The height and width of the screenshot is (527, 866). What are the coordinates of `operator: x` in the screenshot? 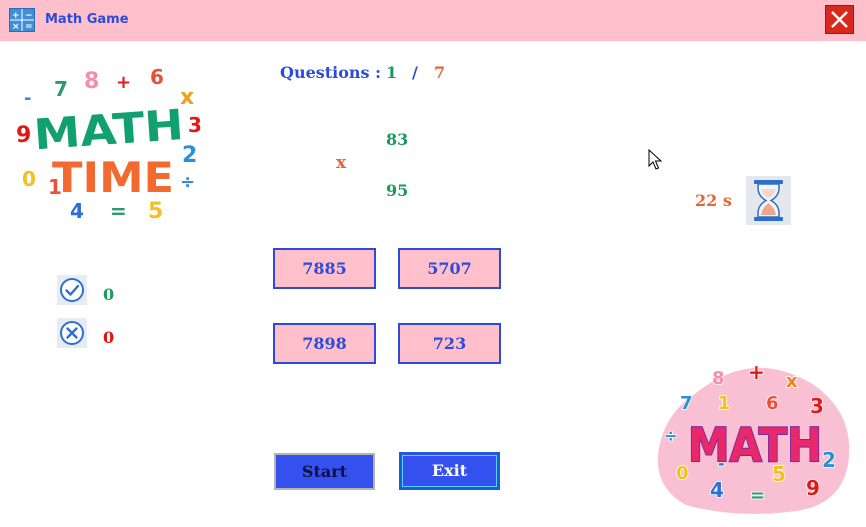 It's located at (341, 163).